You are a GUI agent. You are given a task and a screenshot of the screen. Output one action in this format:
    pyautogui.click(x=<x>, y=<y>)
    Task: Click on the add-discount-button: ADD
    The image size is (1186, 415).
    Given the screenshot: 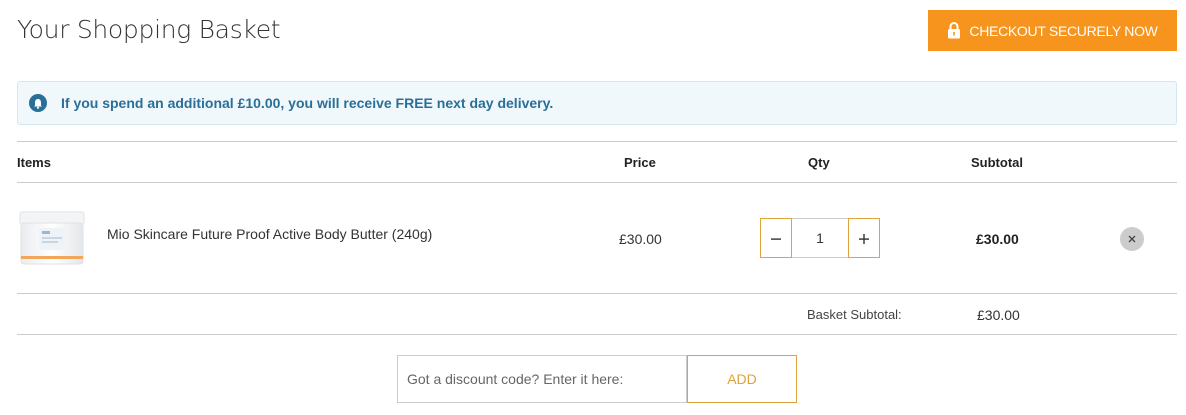 What is the action you would take?
    pyautogui.click(x=742, y=379)
    